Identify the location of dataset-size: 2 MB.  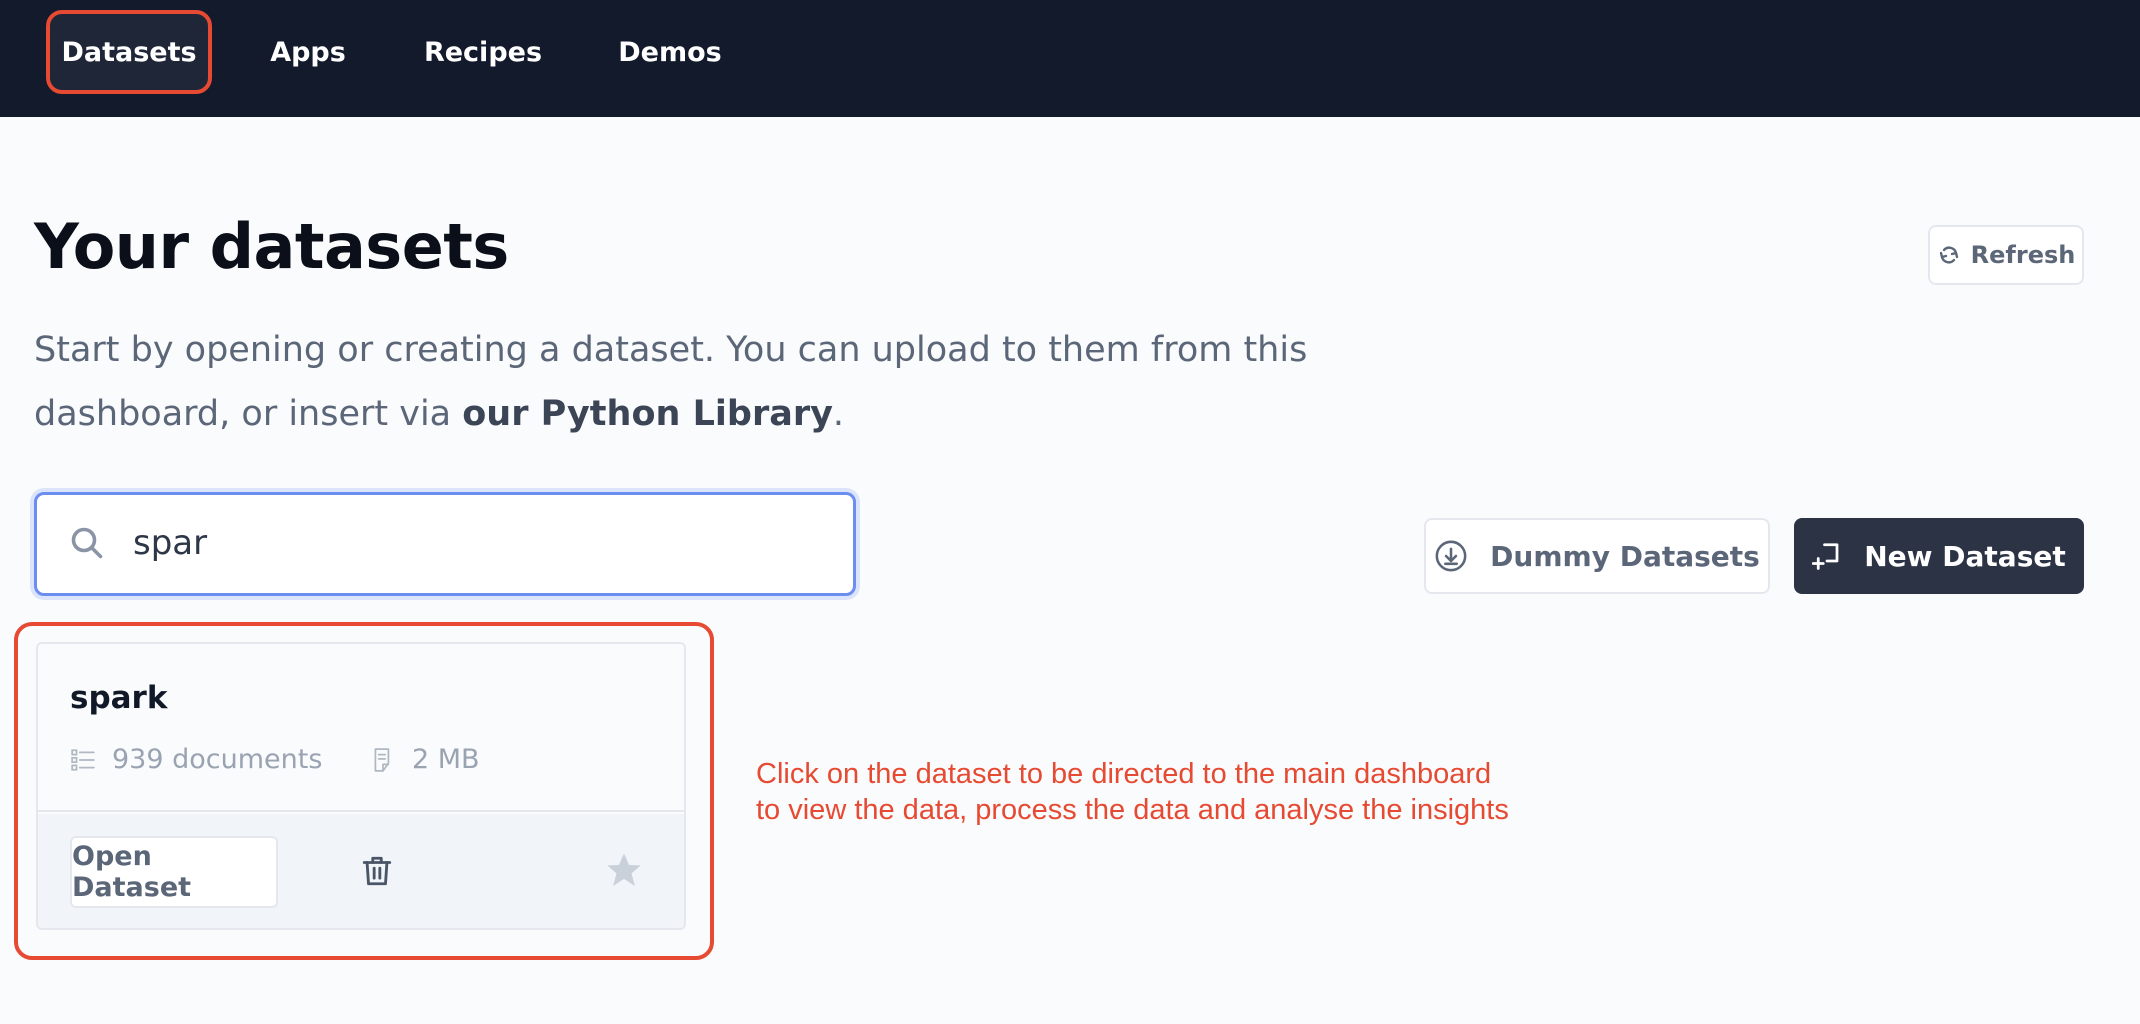
(425, 759).